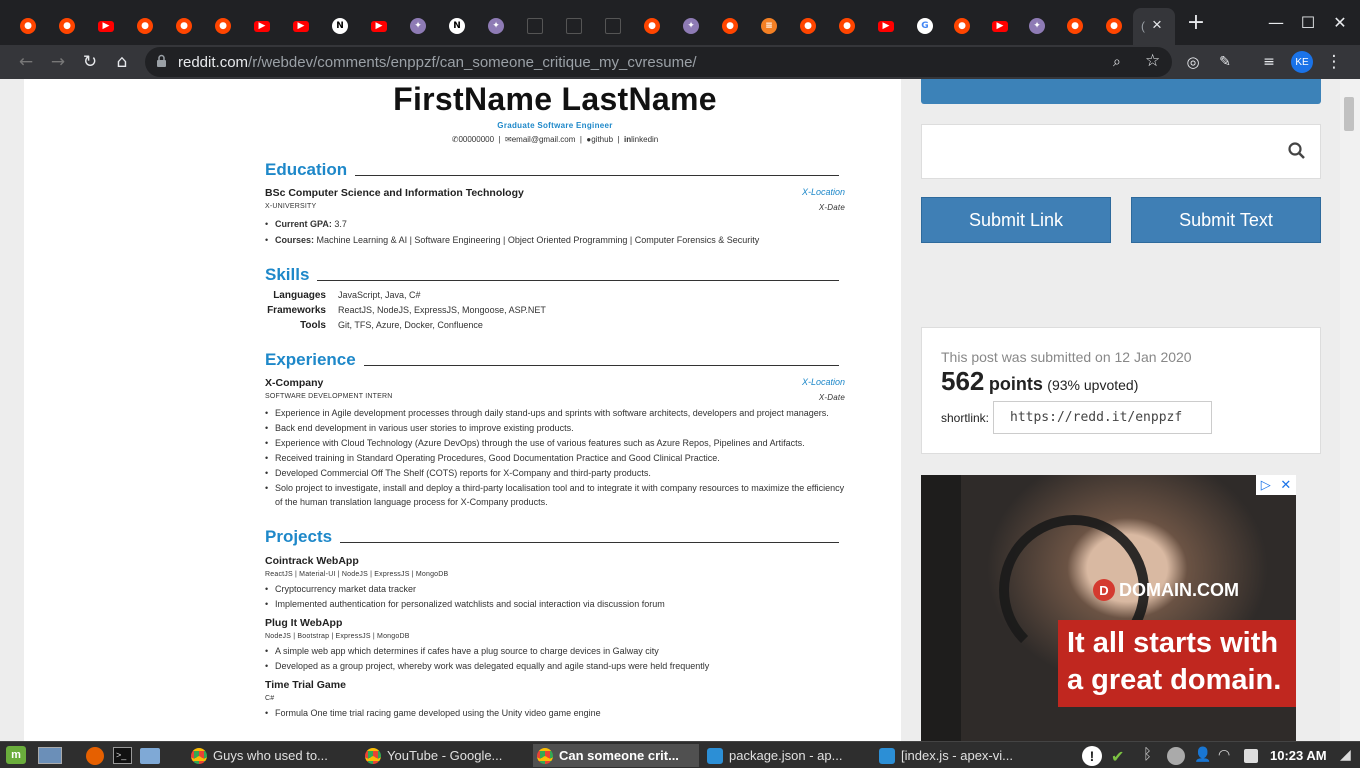 The height and width of the screenshot is (768, 1360). What do you see at coordinates (715, 755) in the screenshot?
I see `vscode-icon` at bounding box center [715, 755].